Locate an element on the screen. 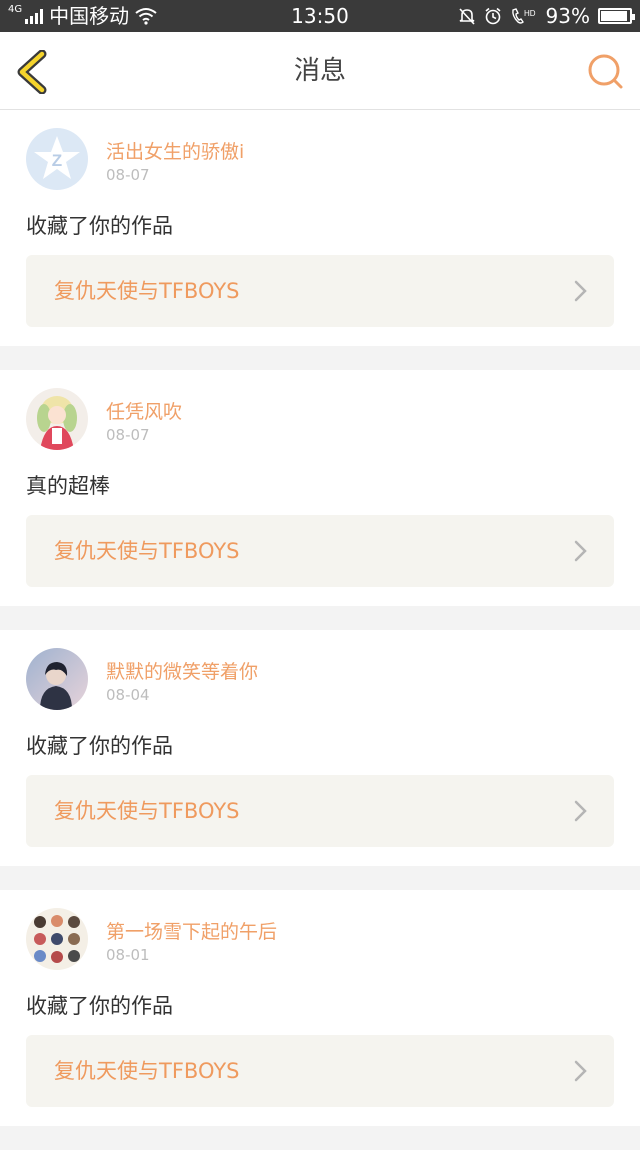 This screenshot has width=640, height=1150. svg-text: Z is located at coordinates (57, 160).